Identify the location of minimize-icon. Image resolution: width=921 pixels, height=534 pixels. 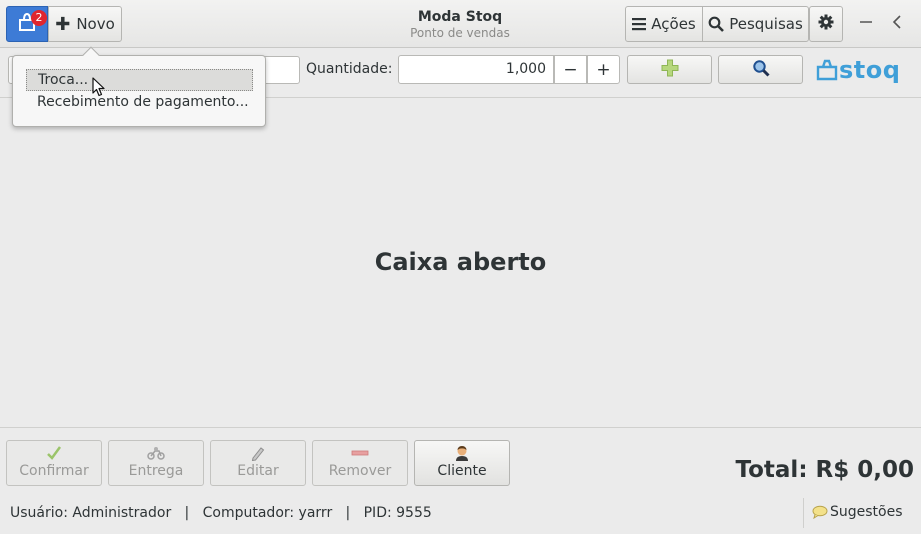
(866, 23).